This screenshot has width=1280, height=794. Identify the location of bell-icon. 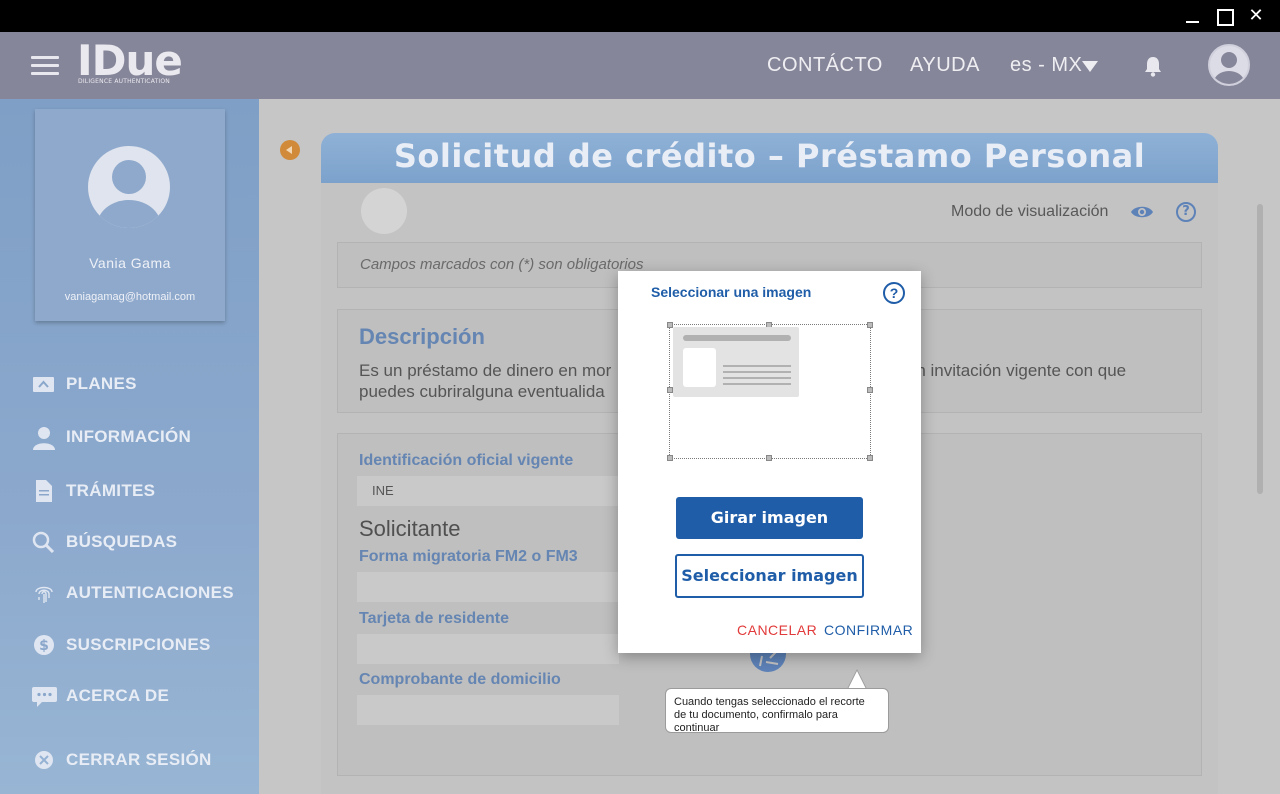
(1153, 66).